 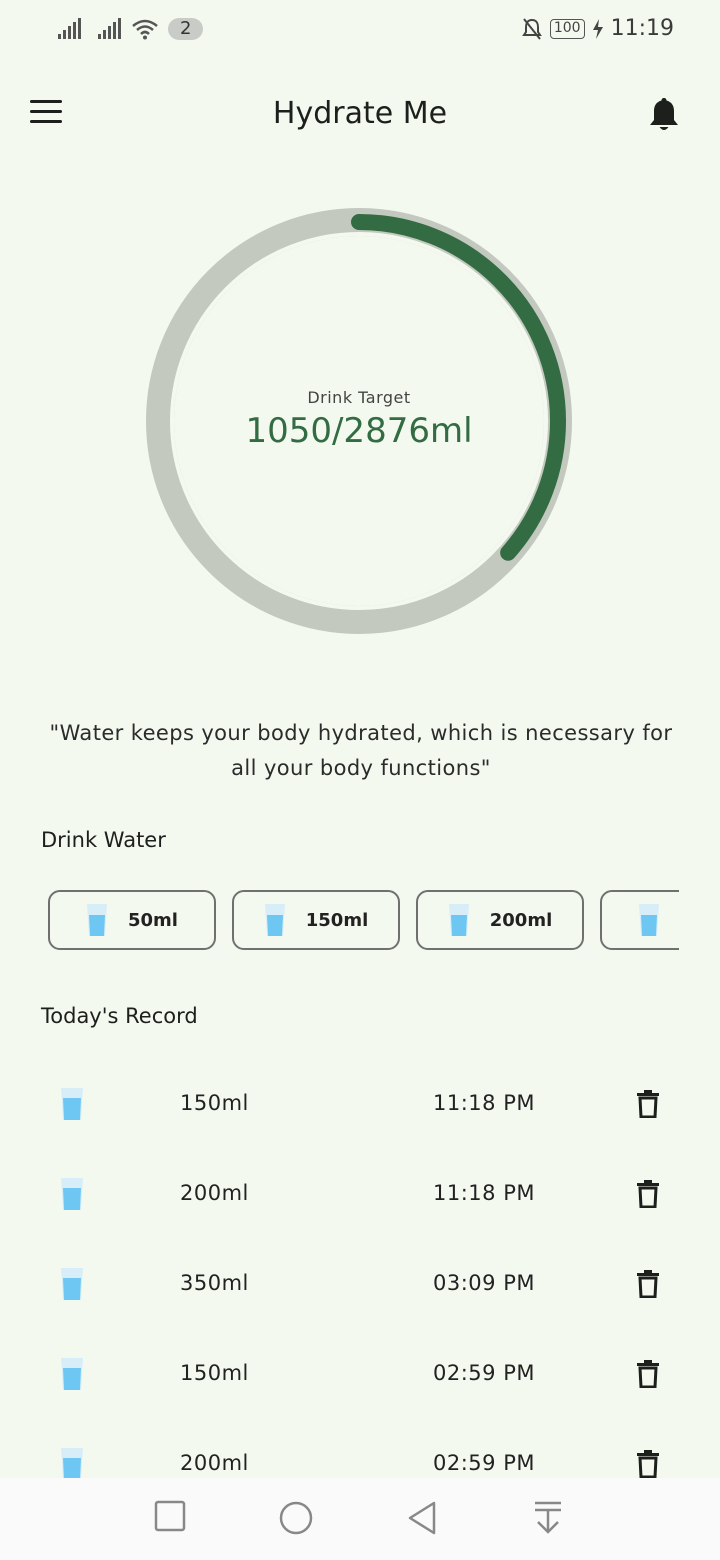 I want to click on notification-count-badge: 2, so click(x=186, y=29).